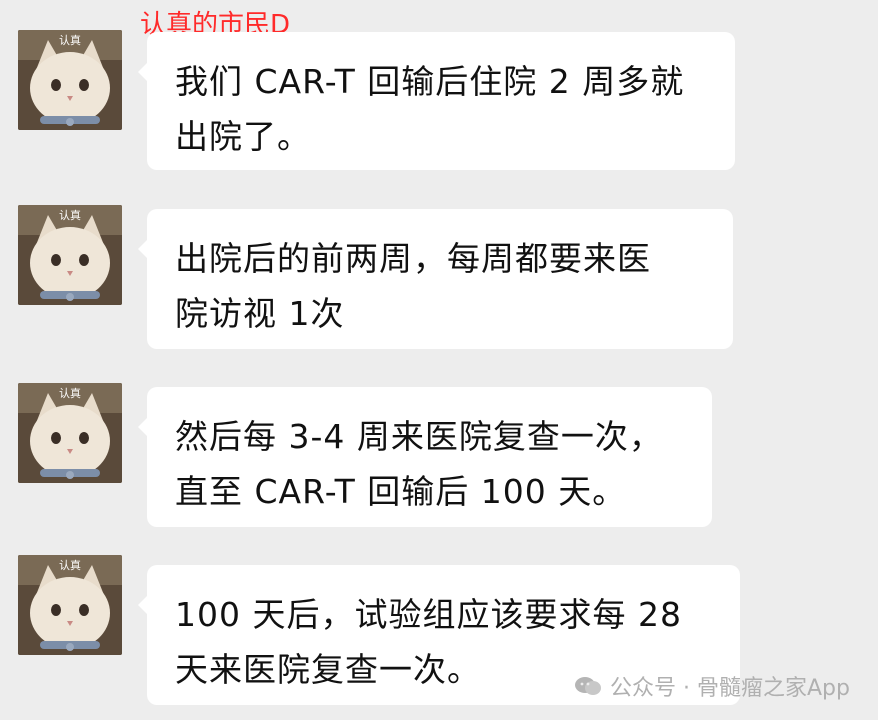  What do you see at coordinates (588, 686) in the screenshot?
I see `wechat-official-account-icon` at bounding box center [588, 686].